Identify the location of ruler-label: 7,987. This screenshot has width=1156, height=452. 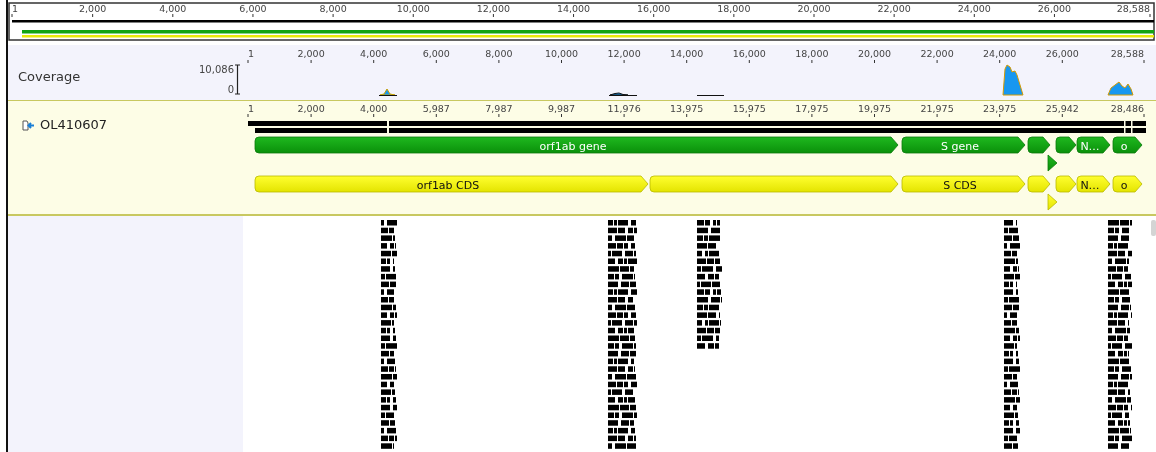
(499, 108).